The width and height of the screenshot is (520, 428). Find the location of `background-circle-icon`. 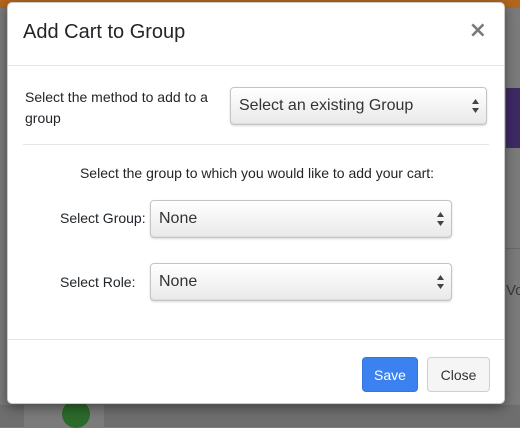

background-circle-icon is located at coordinates (76, 414).